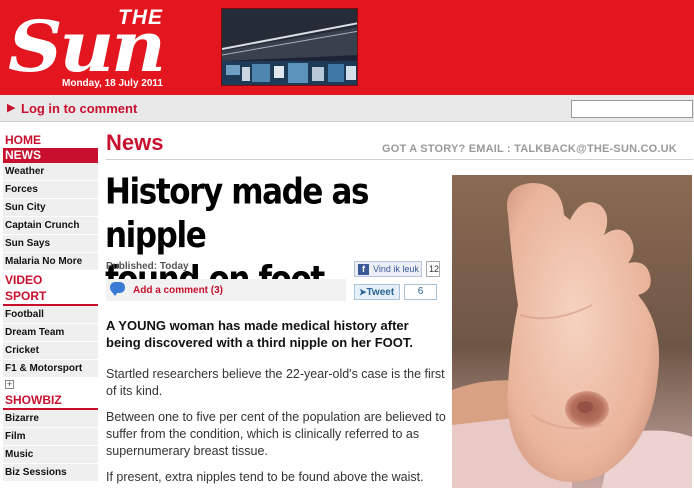  Describe the element at coordinates (50, 140) in the screenshot. I see `nav-home: HOME` at that location.